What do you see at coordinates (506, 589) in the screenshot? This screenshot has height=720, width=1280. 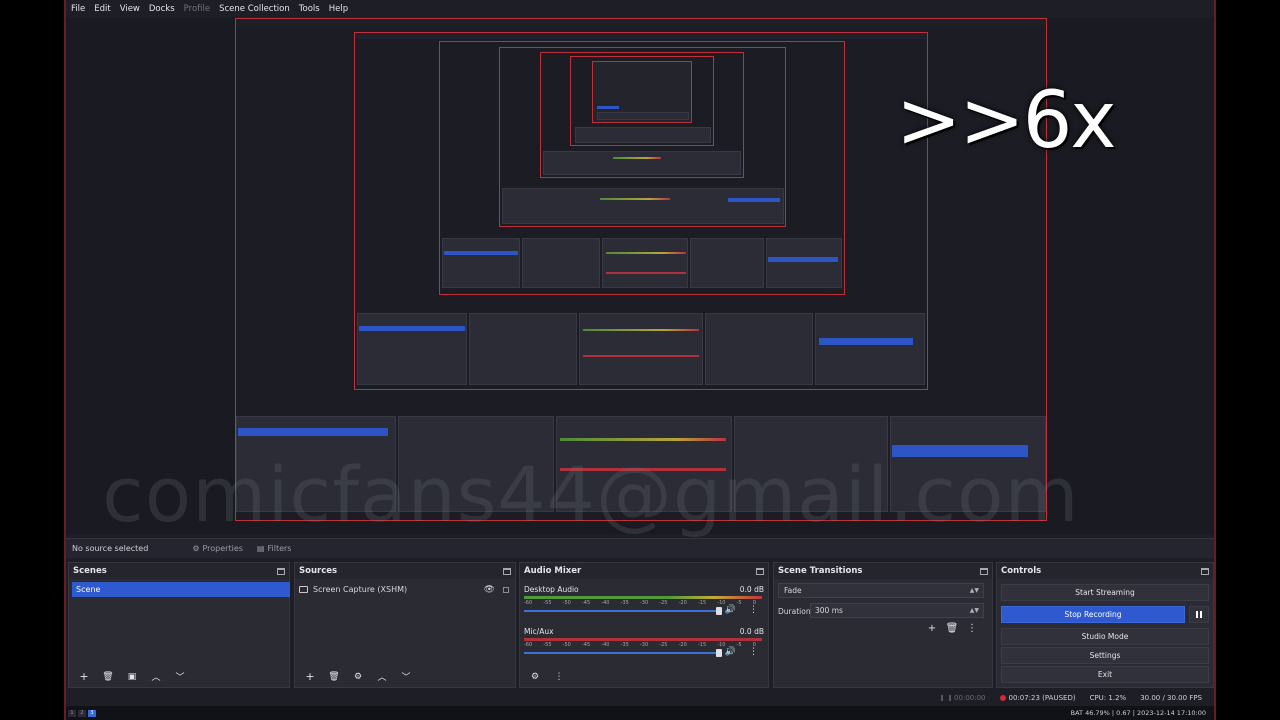 I see `lock-icon` at bounding box center [506, 589].